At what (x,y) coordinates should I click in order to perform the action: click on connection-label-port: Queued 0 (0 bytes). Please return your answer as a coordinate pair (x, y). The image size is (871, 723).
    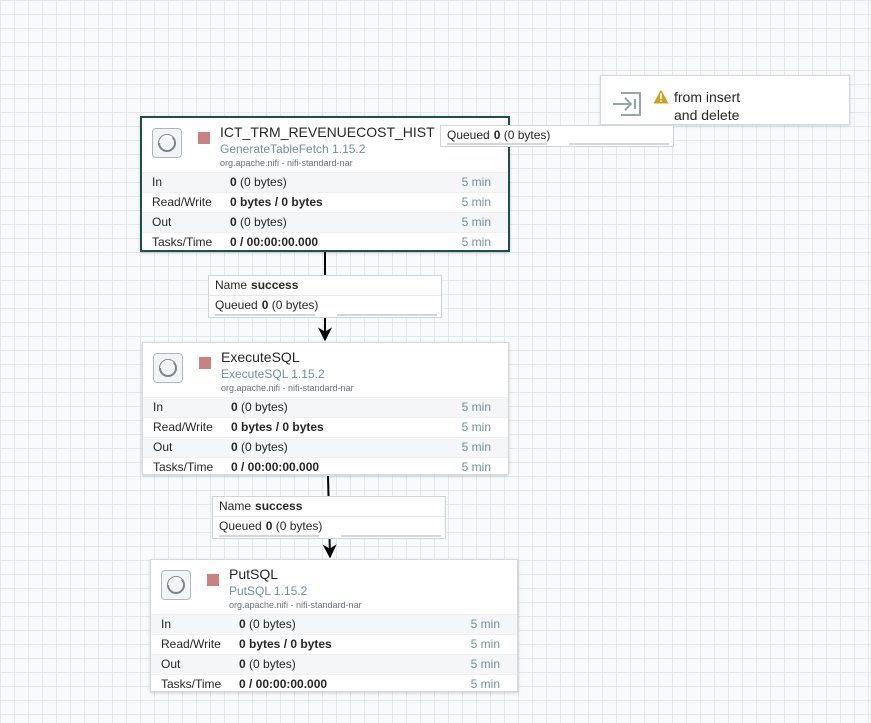
    Looking at the image, I should click on (557, 136).